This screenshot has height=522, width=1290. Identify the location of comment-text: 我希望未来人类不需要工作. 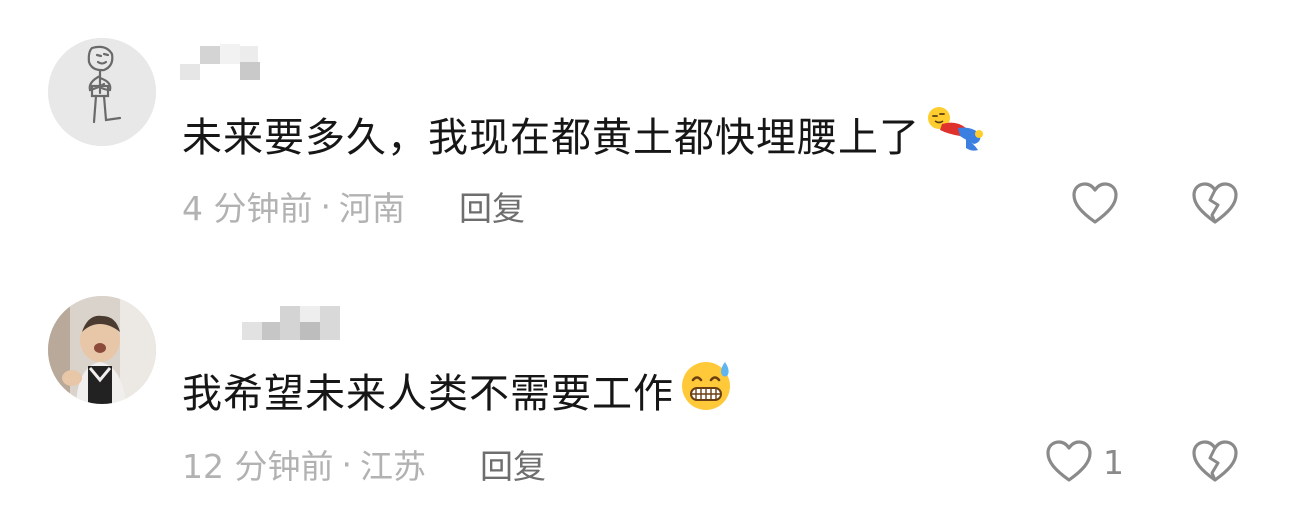
(458, 390).